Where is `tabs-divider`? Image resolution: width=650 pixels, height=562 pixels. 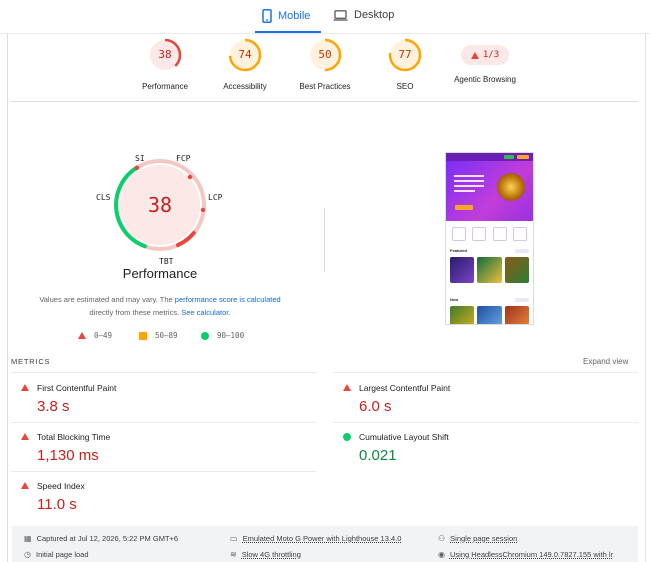 tabs-divider is located at coordinates (325, 33).